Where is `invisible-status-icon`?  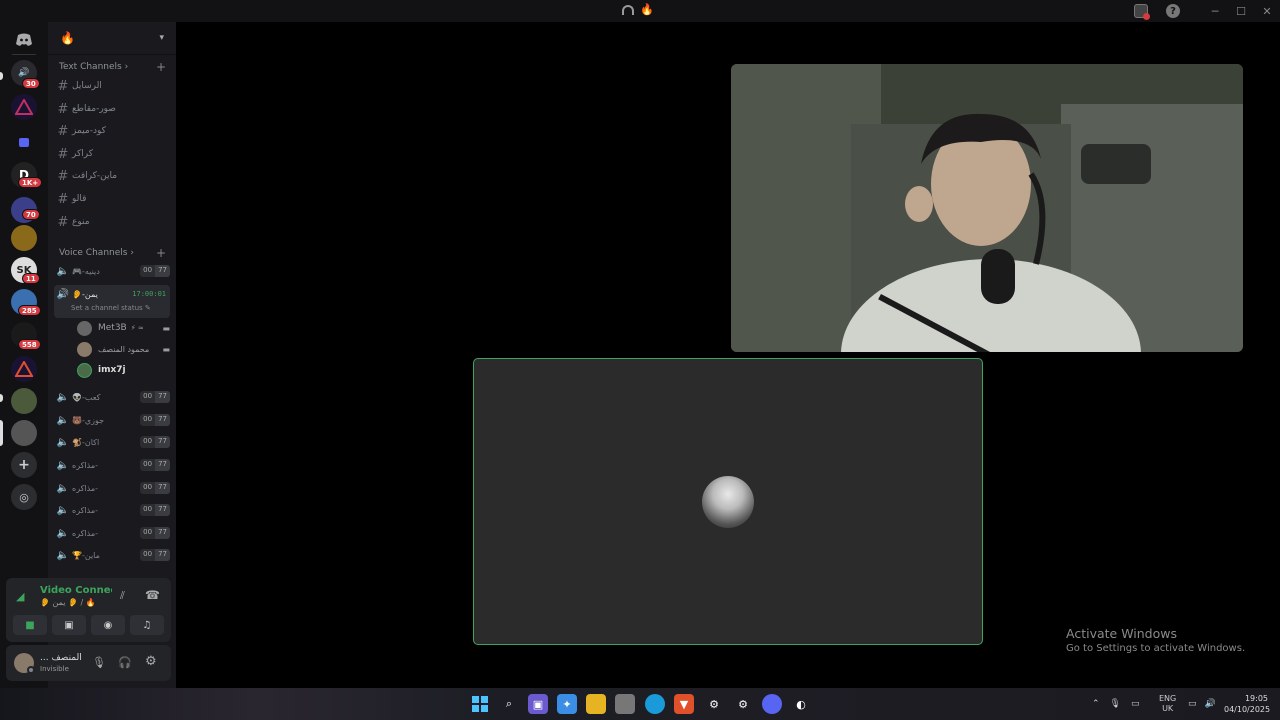 invisible-status-icon is located at coordinates (31, 670).